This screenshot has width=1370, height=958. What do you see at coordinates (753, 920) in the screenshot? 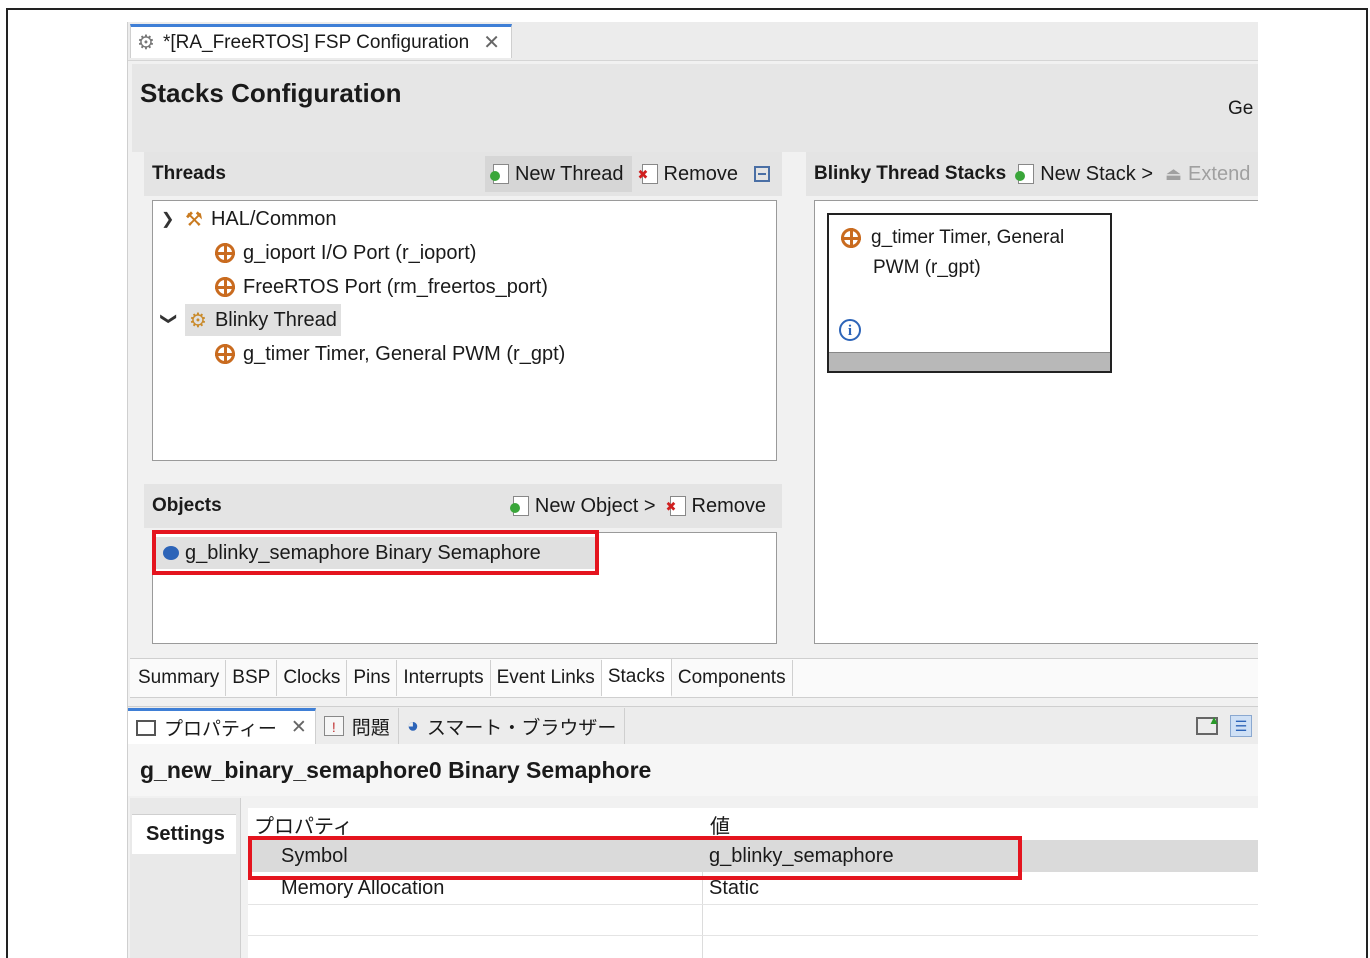
I see `table-row-empty` at bounding box center [753, 920].